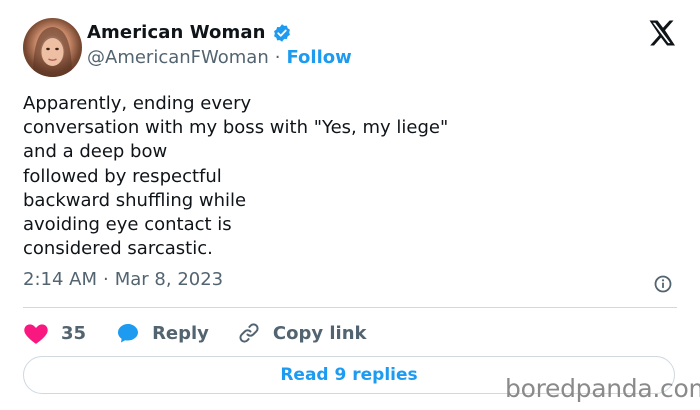 Image resolution: width=700 pixels, height=410 pixels. Describe the element at coordinates (282, 33) in the screenshot. I see `verified-badge-icon` at that location.